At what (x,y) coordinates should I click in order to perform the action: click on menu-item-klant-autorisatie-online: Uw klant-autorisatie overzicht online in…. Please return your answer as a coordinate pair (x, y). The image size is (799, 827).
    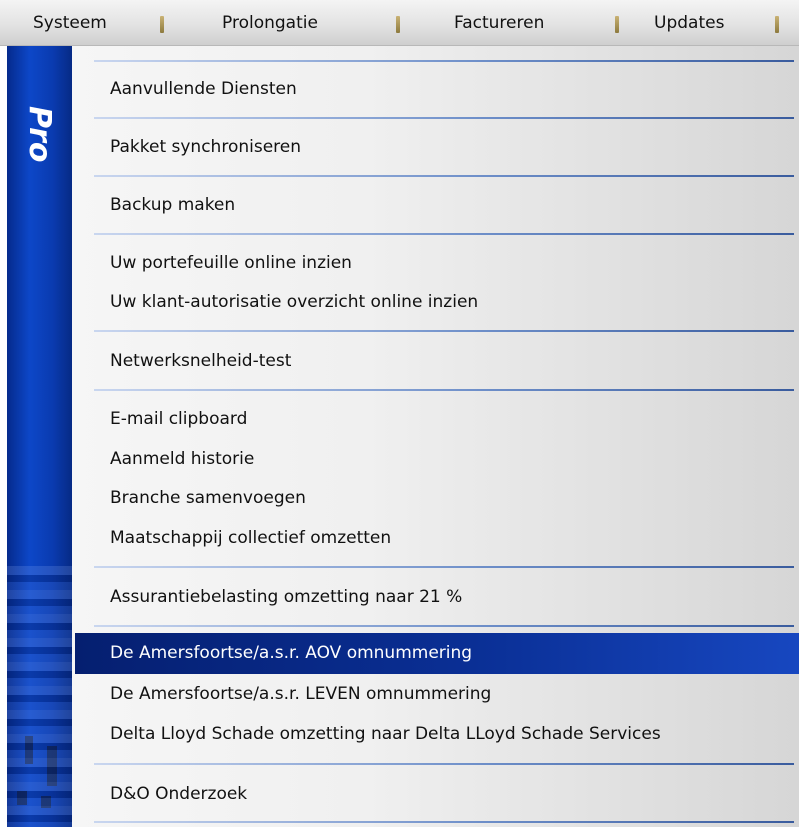
    Looking at the image, I should click on (294, 302).